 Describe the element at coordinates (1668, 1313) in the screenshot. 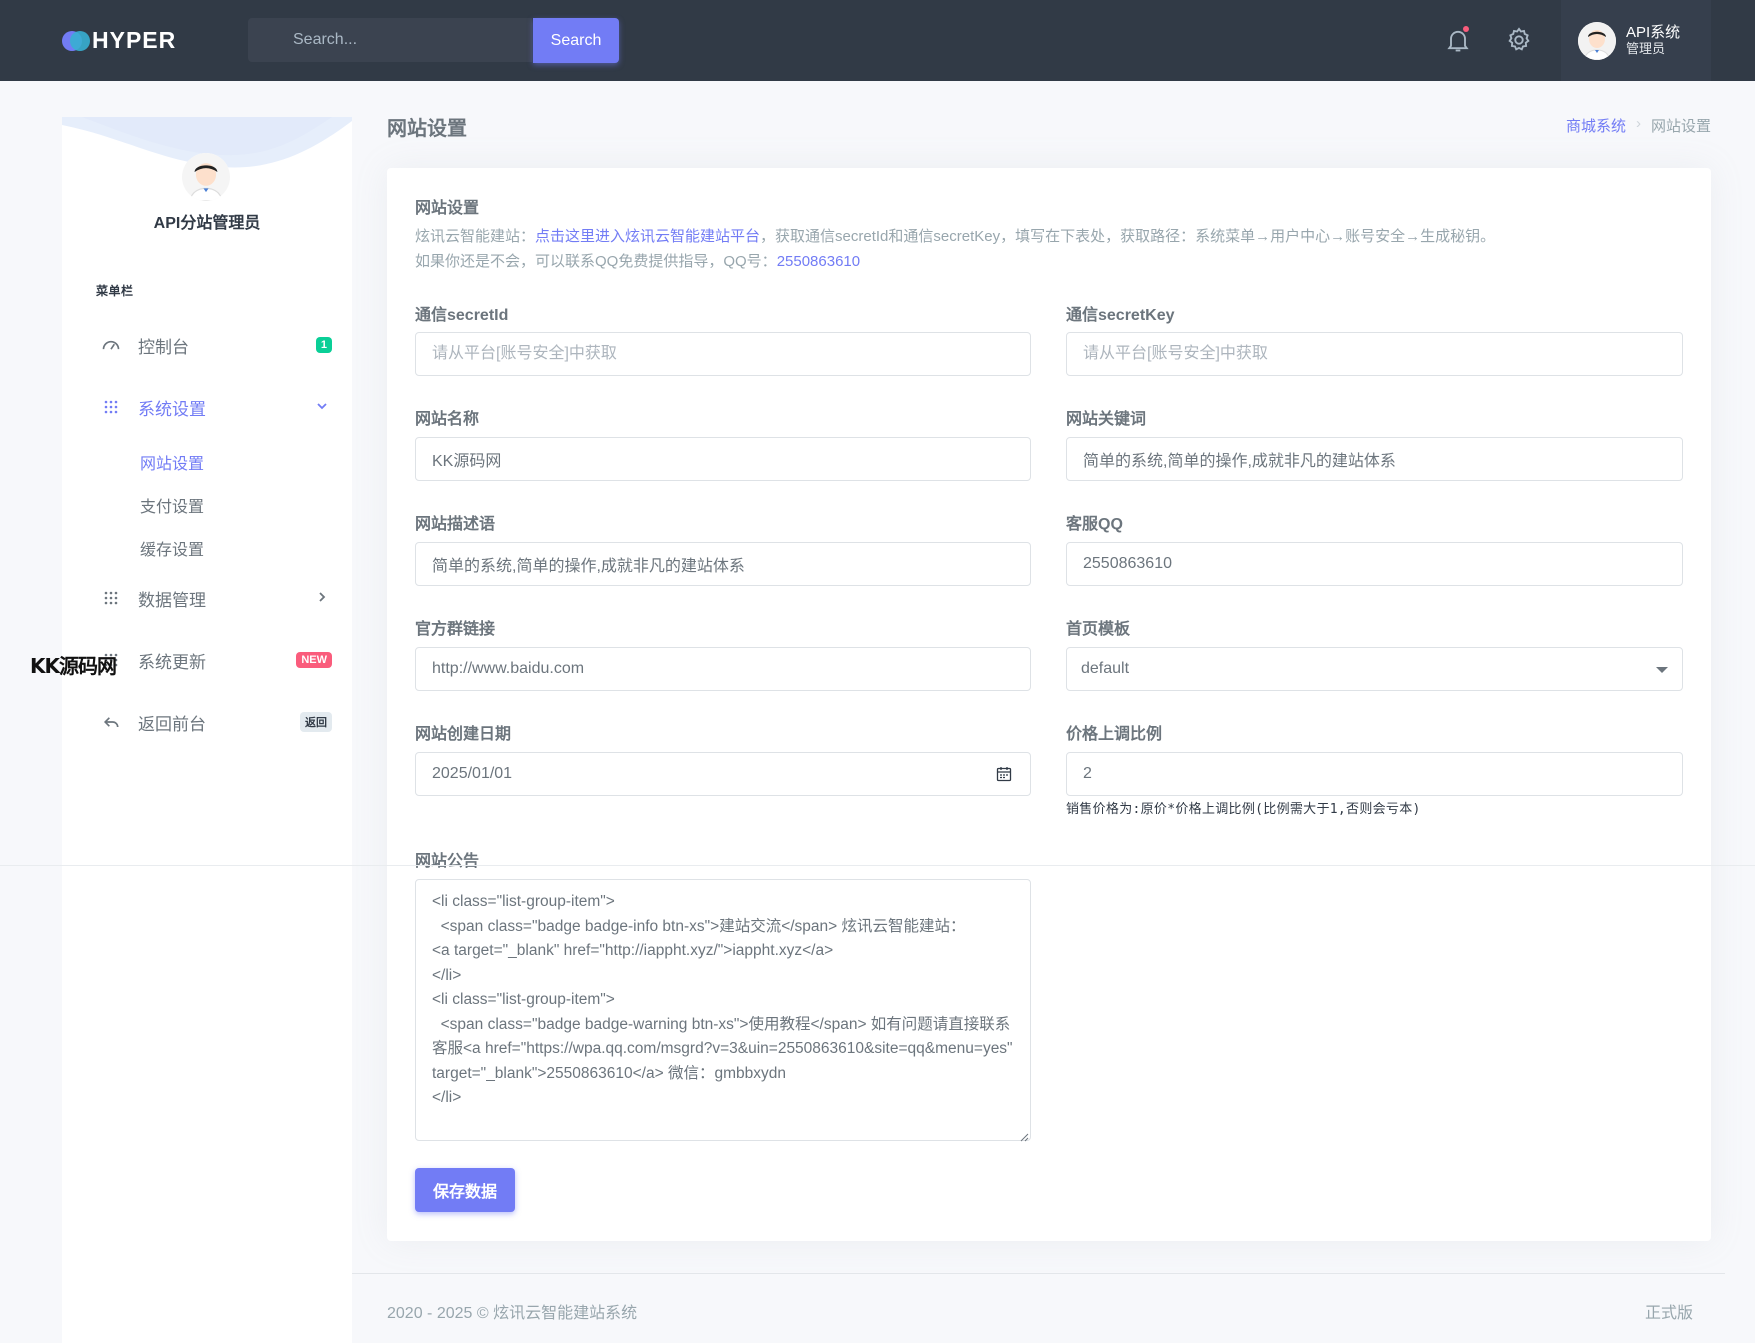

I see `footer-version: 正式版` at that location.